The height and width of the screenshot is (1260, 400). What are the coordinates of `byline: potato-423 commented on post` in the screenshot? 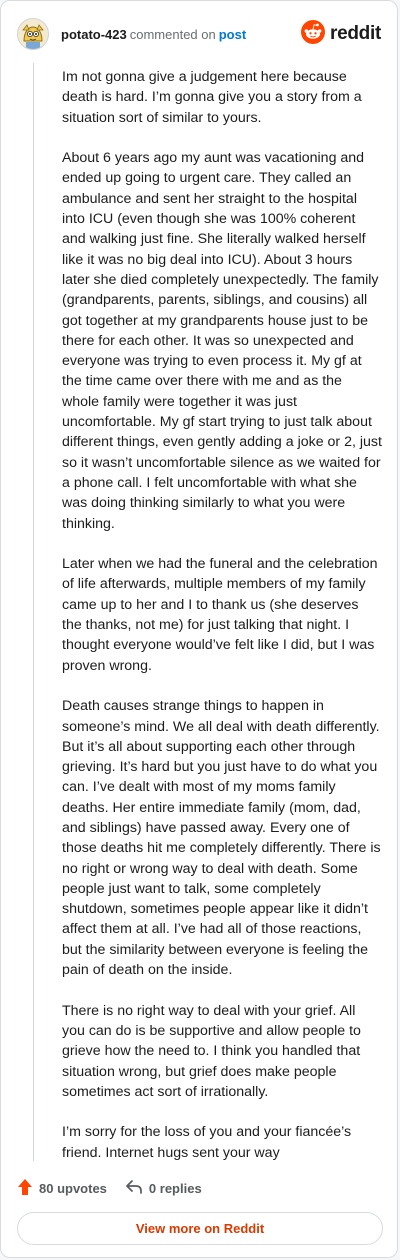 It's located at (181, 34).